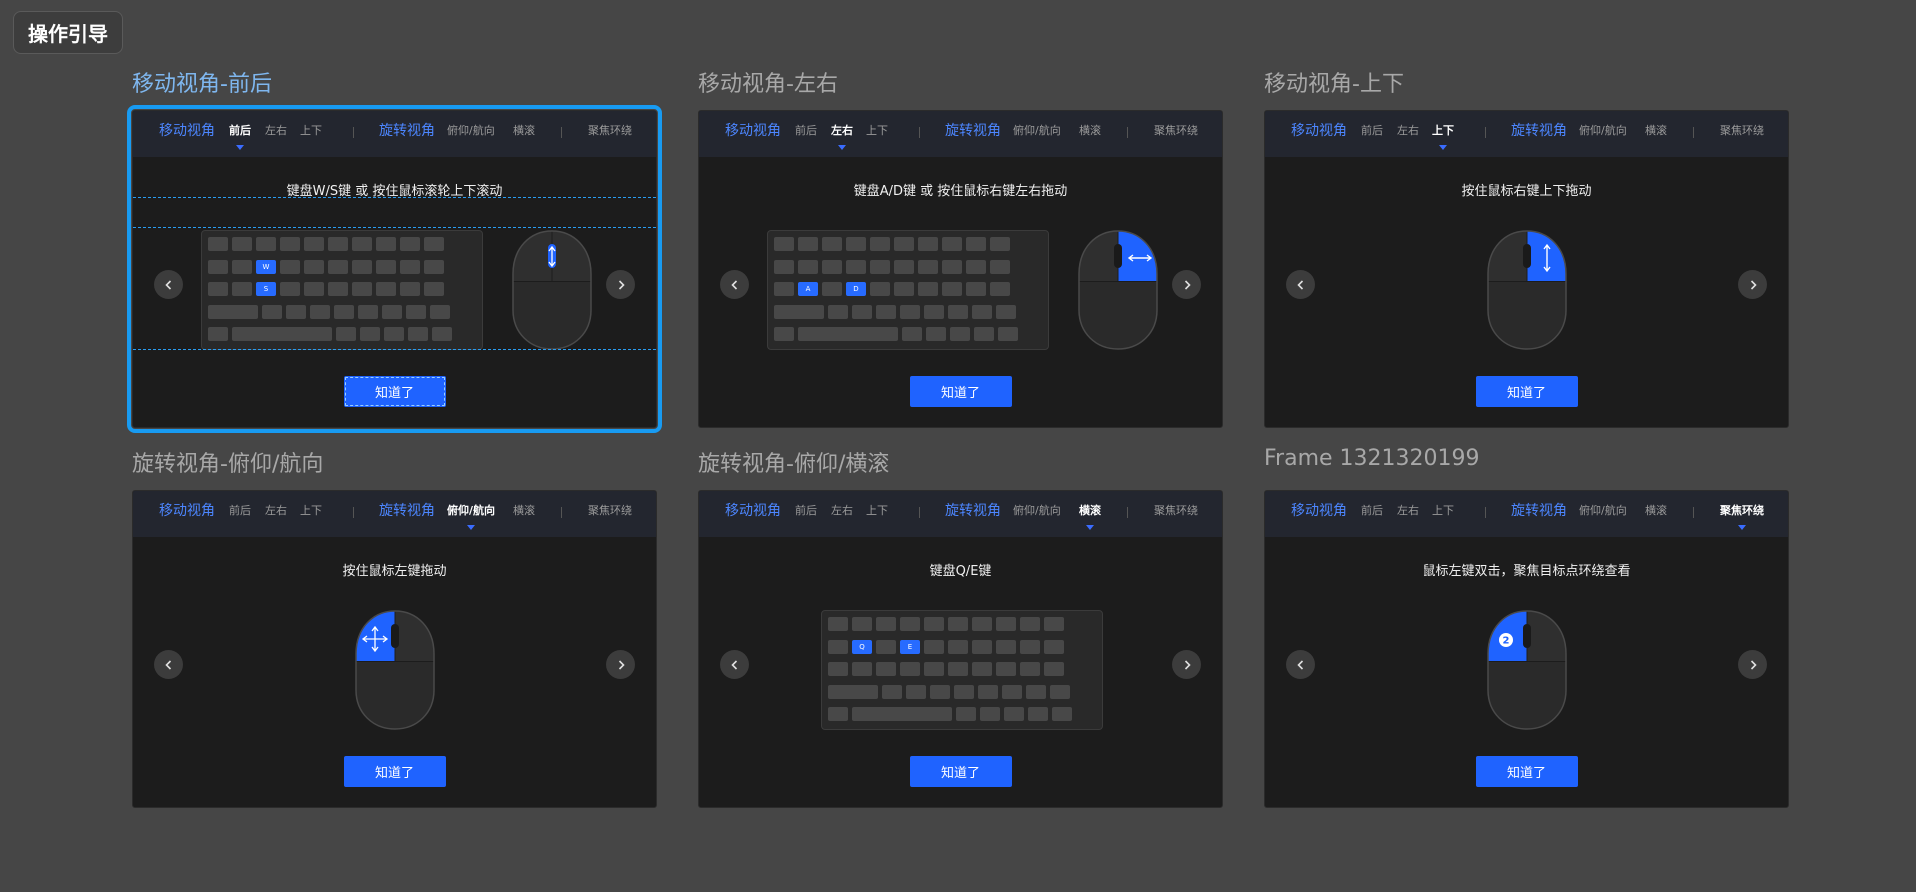  Describe the element at coordinates (1527, 670) in the screenshot. I see `mouse-illustration: 2` at that location.